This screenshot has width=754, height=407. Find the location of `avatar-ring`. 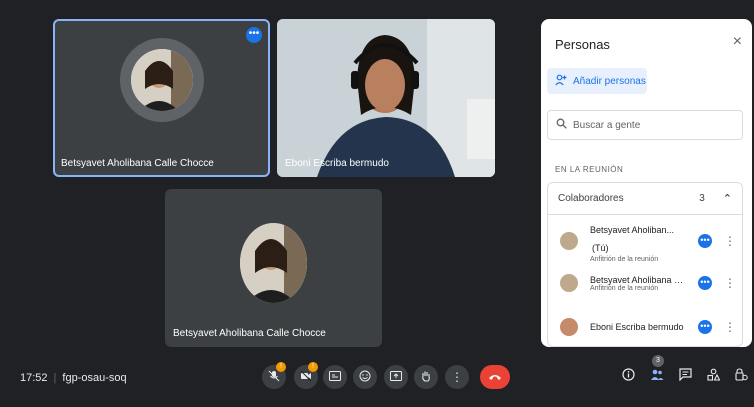

avatar-ring is located at coordinates (162, 80).